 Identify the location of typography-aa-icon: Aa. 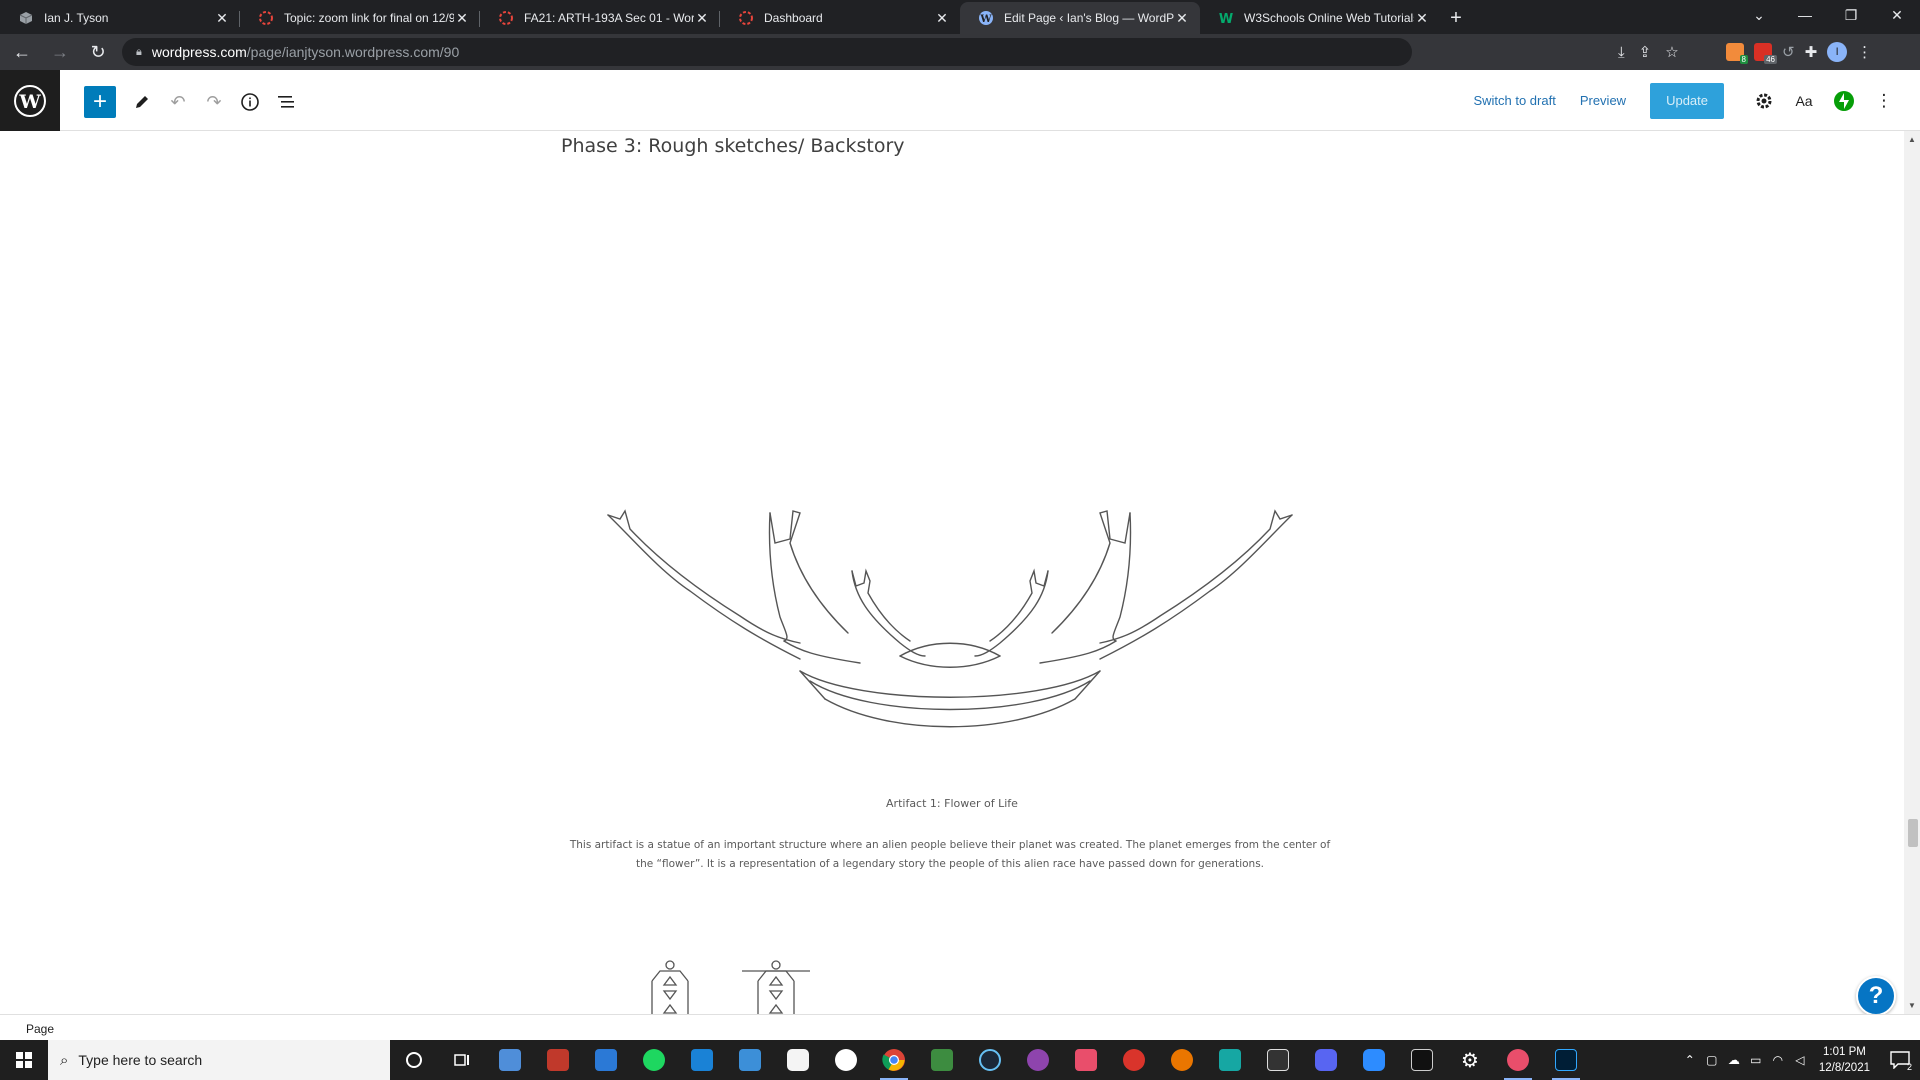
(1804, 101).